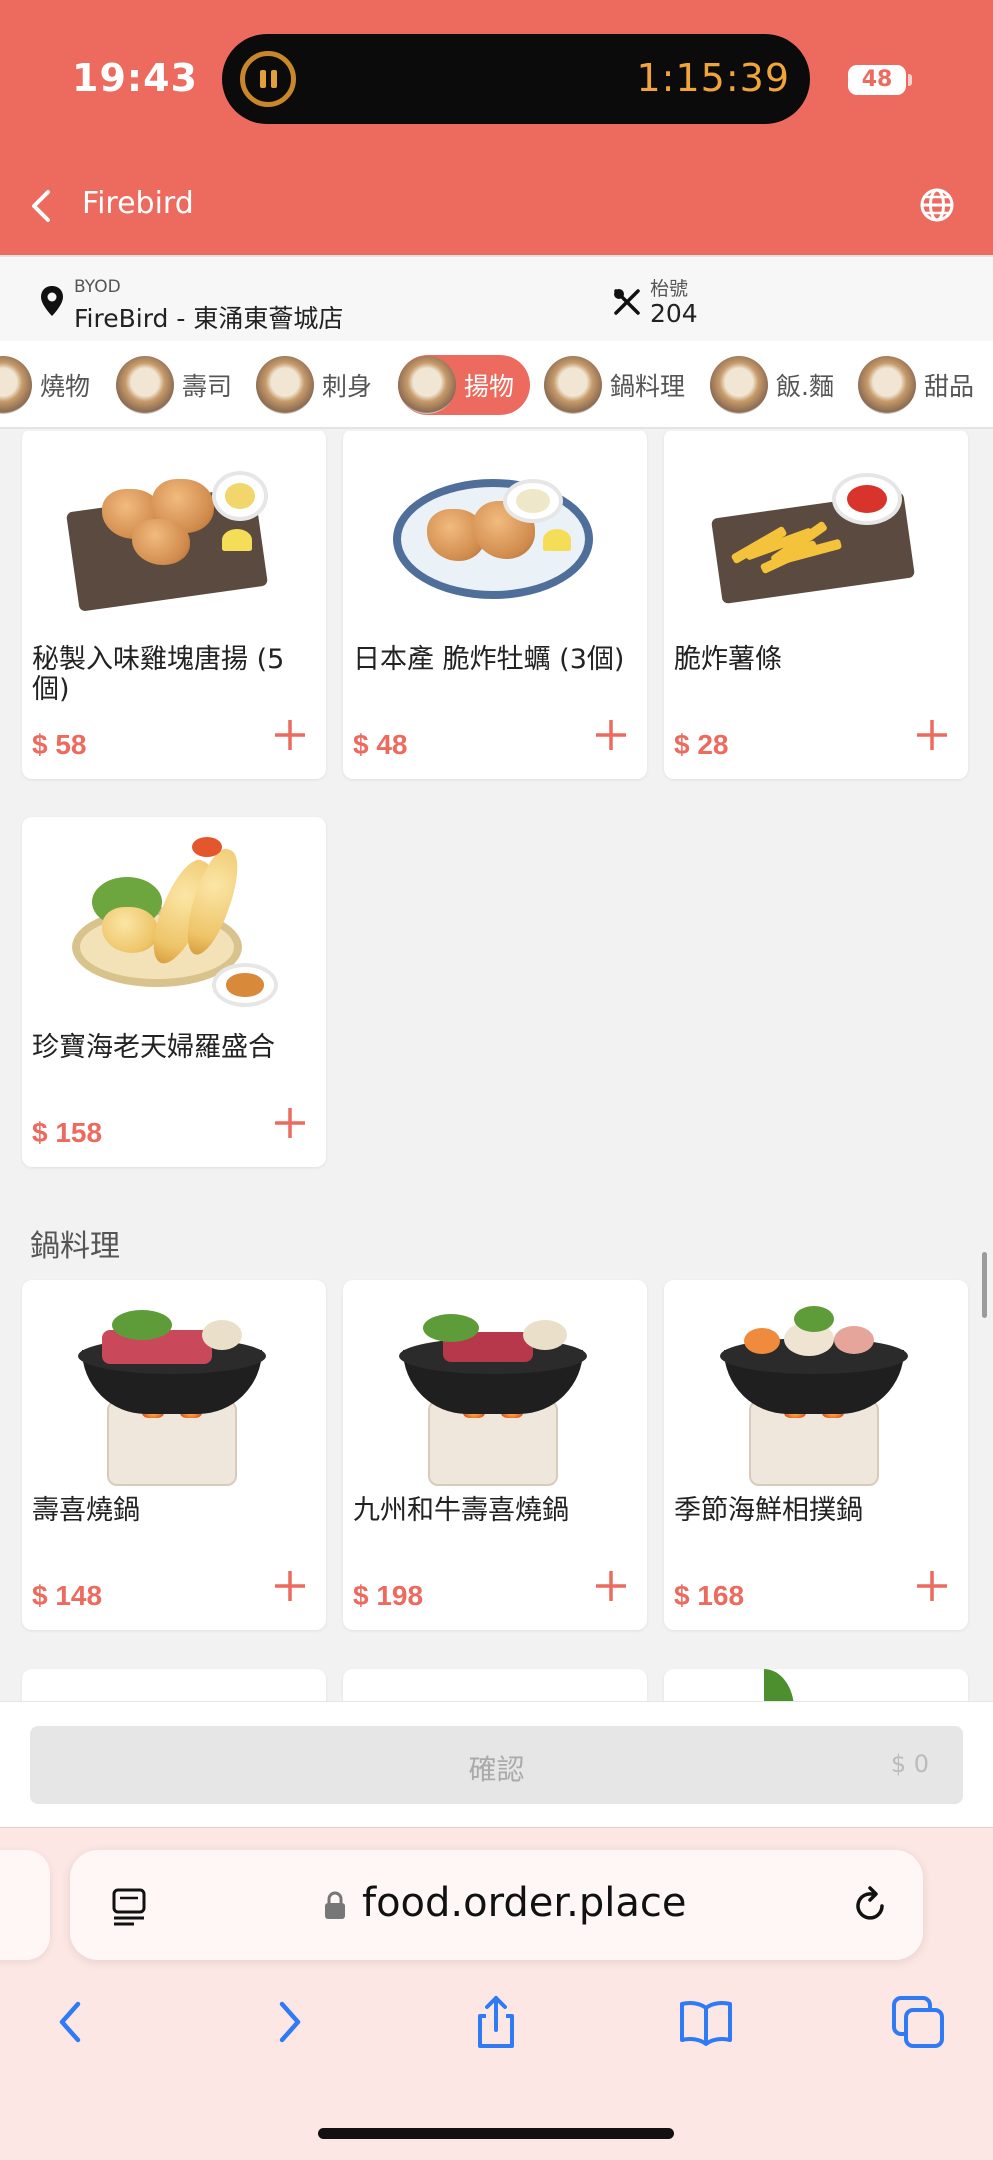  I want to click on menu-item-card: 九州和牛壽喜燒鍋 $ 198, so click(495, 1455).